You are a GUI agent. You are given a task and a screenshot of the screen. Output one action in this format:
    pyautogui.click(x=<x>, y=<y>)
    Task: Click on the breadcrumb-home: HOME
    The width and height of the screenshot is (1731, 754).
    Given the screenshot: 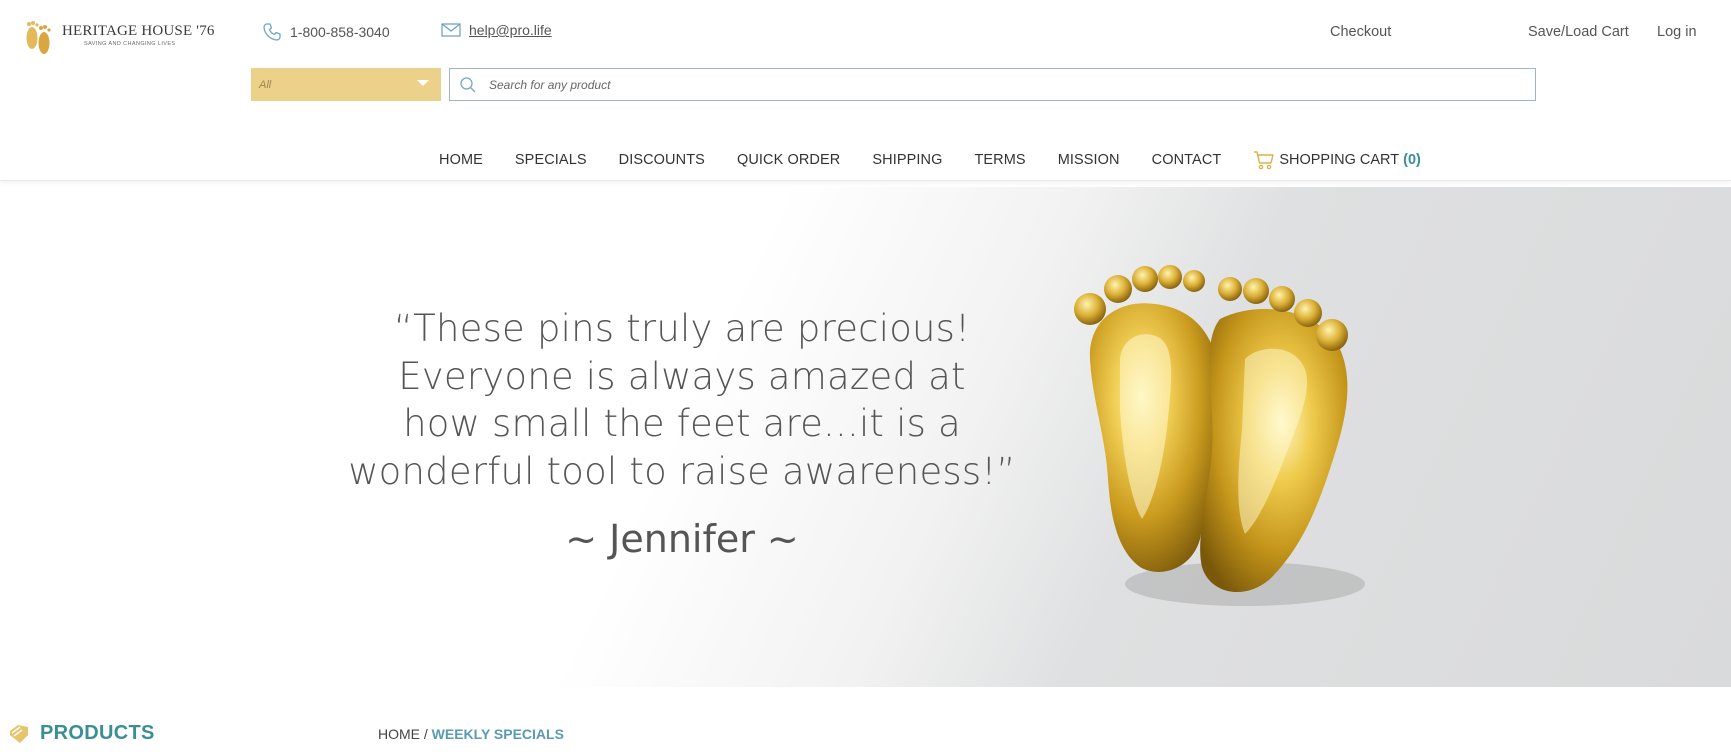 What is the action you would take?
    pyautogui.click(x=399, y=734)
    